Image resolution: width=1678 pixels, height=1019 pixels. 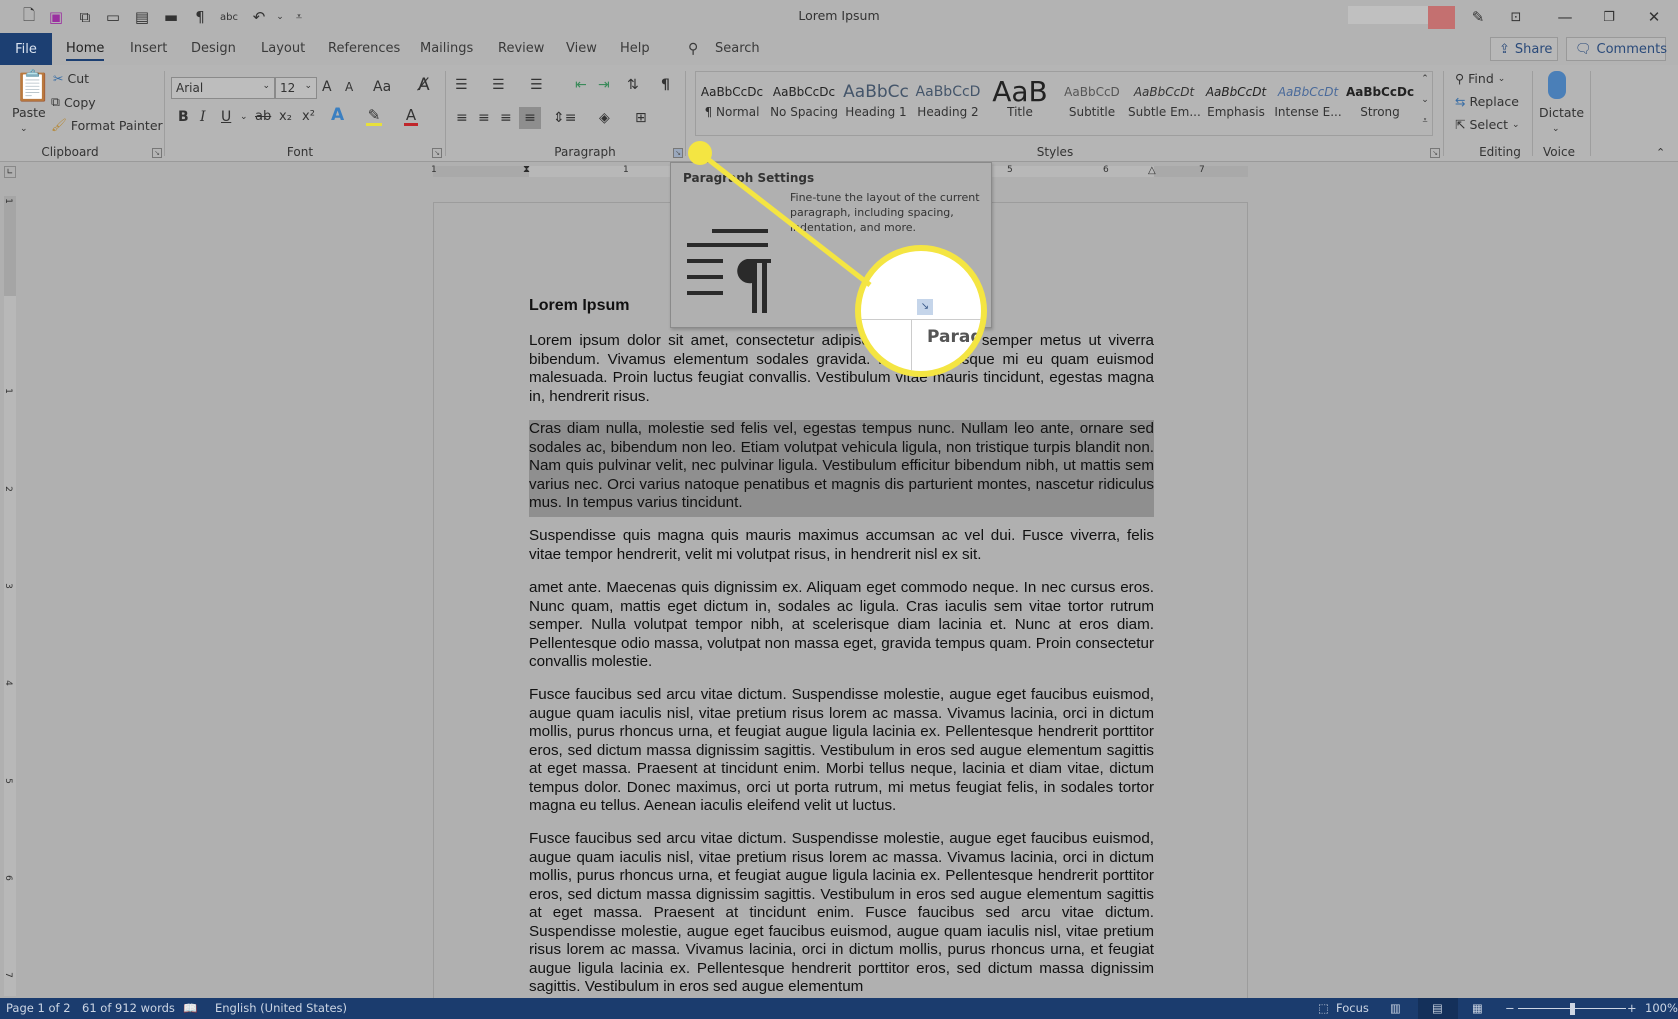 What do you see at coordinates (581, 48) in the screenshot?
I see `tab-view: View` at bounding box center [581, 48].